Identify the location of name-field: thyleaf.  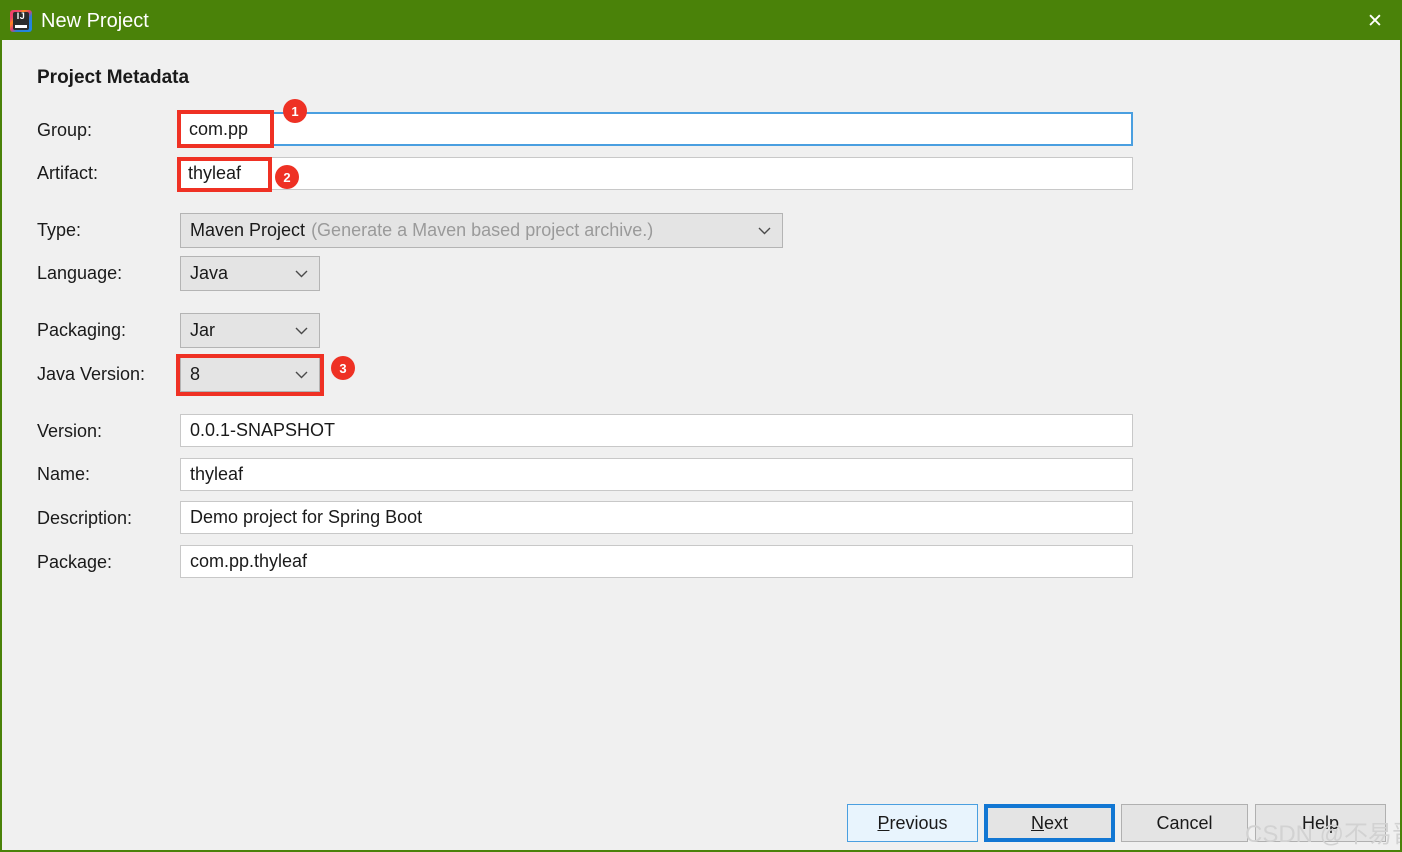
(656, 474).